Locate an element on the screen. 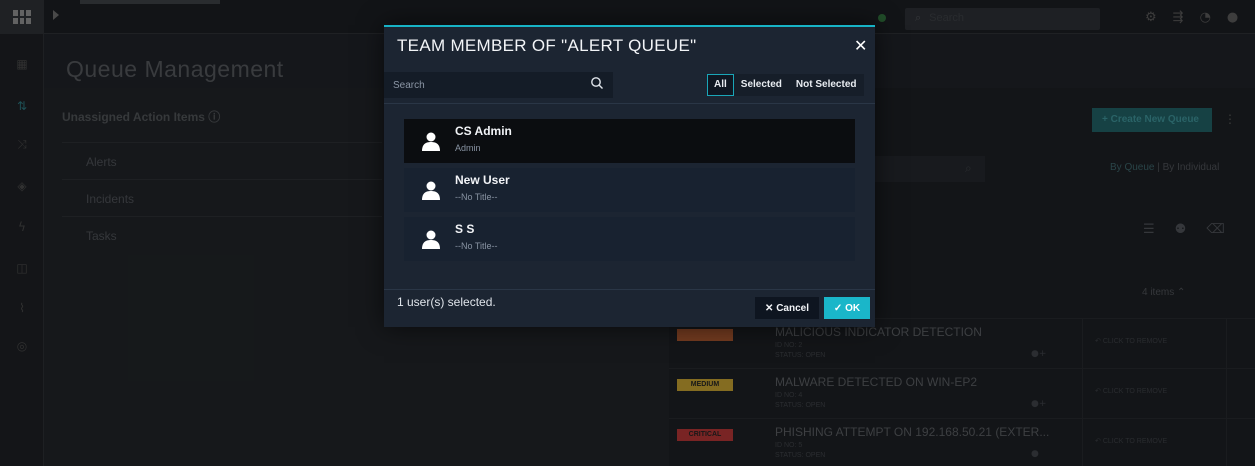 This screenshot has width=1255, height=466. filter-selected-button: Selected is located at coordinates (761, 85).